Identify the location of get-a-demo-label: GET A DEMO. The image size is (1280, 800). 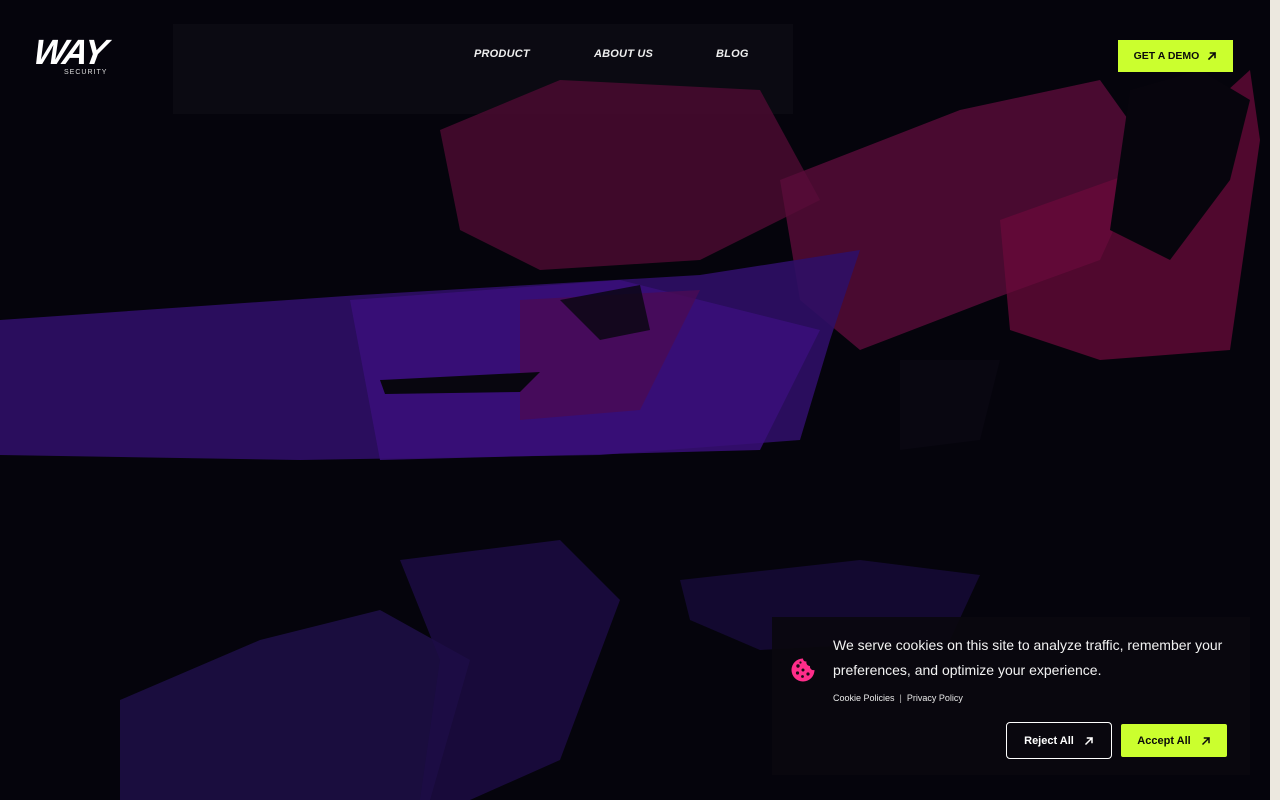
(1166, 56).